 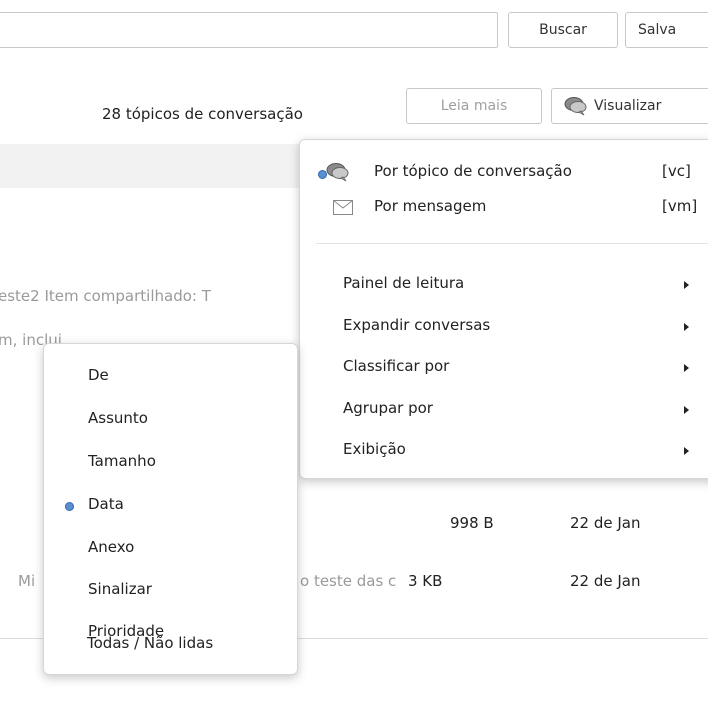 What do you see at coordinates (374, 449) in the screenshot?
I see `menu-item-display: Exibição` at bounding box center [374, 449].